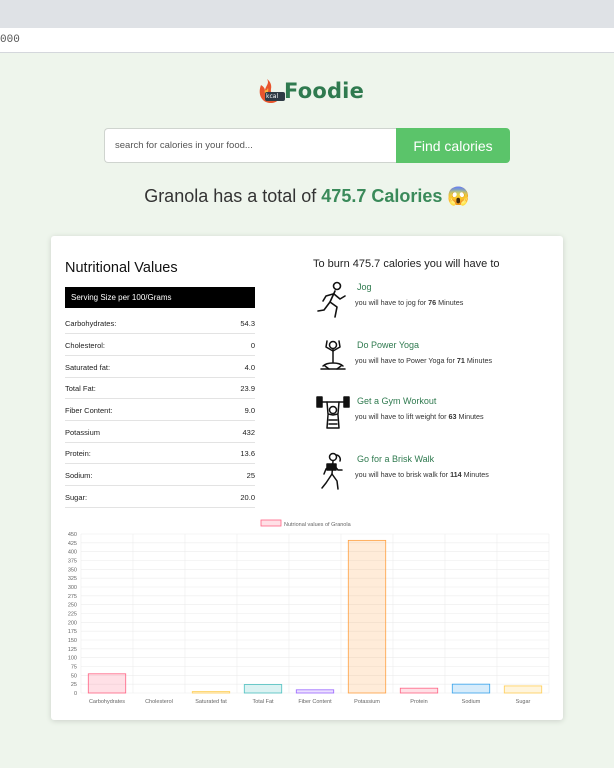  I want to click on address-bar-text: 000, so click(10, 40).